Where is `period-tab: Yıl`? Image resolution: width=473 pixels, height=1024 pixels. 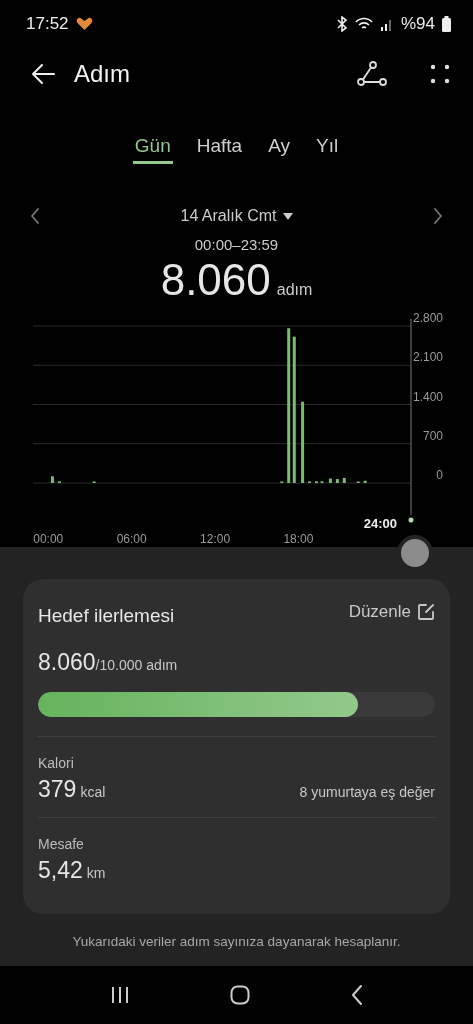
period-tab: Yıl is located at coordinates (327, 147).